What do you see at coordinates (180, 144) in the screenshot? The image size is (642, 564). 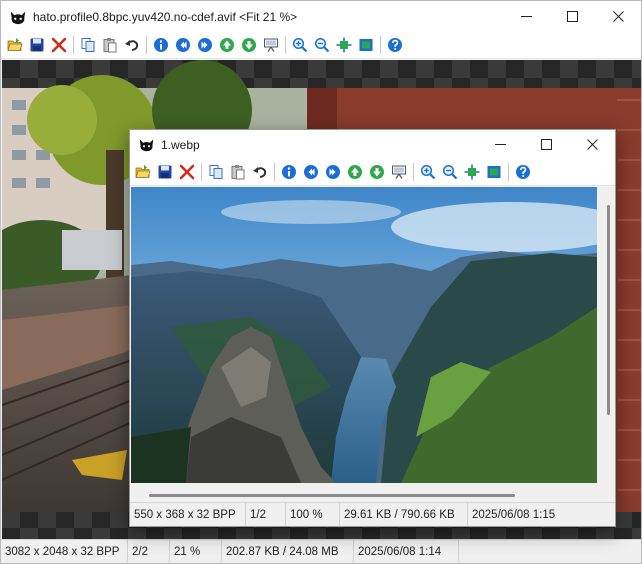 I see `window-title: 1.webp` at bounding box center [180, 144].